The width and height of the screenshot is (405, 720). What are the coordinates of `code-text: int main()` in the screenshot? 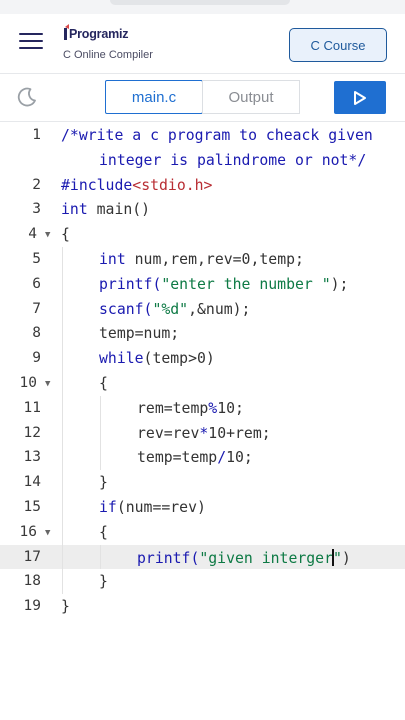 It's located at (106, 210).